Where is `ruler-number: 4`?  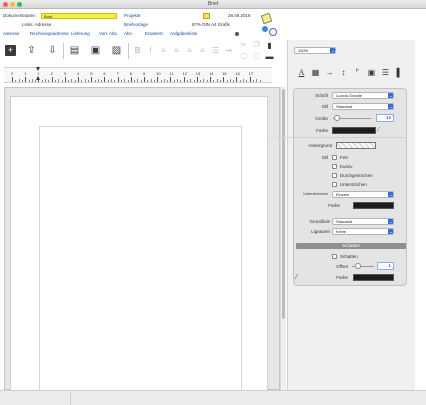
ruler-number: 4 is located at coordinates (78, 73).